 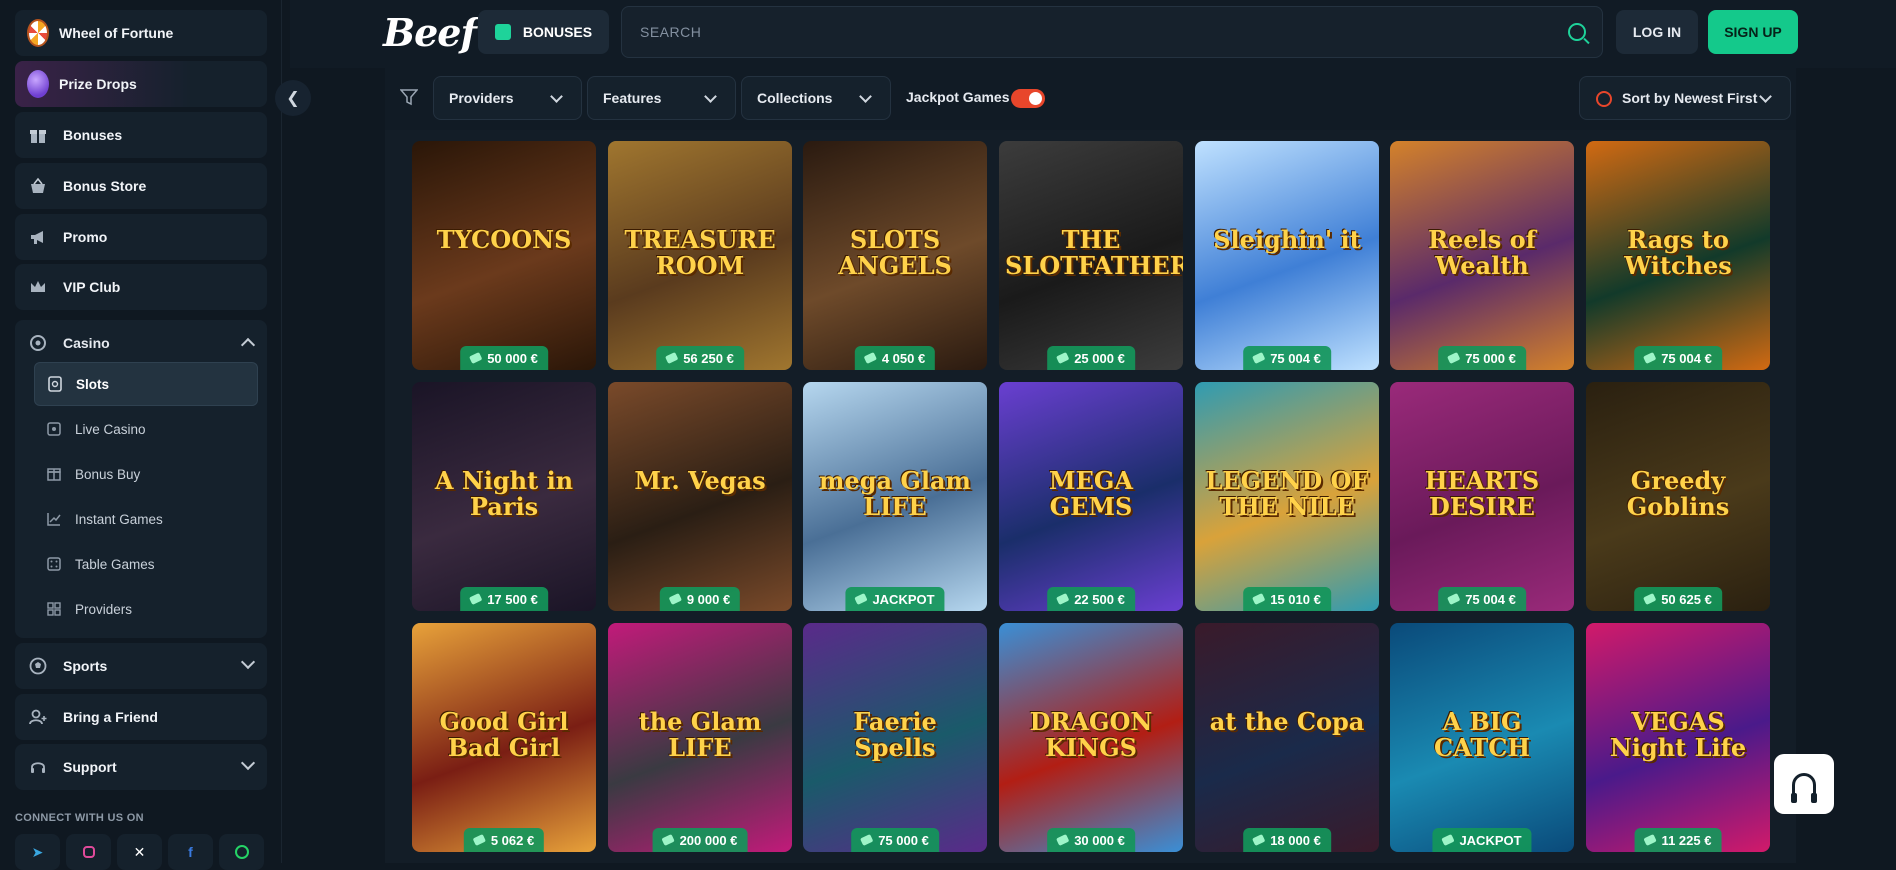 I want to click on jackpot-amount: 200 000 €, so click(x=708, y=840).